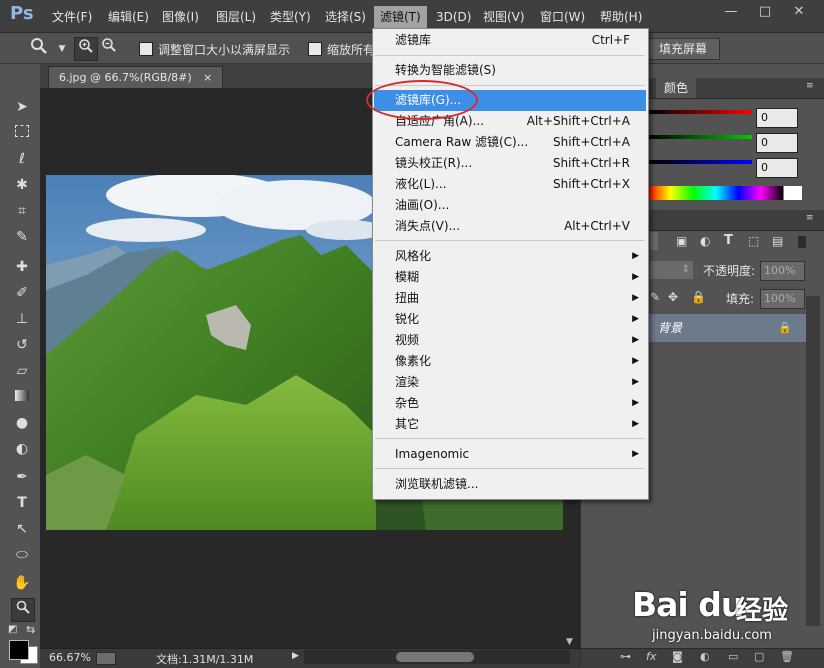  I want to click on blend-mode-select: ⇕, so click(671, 270).